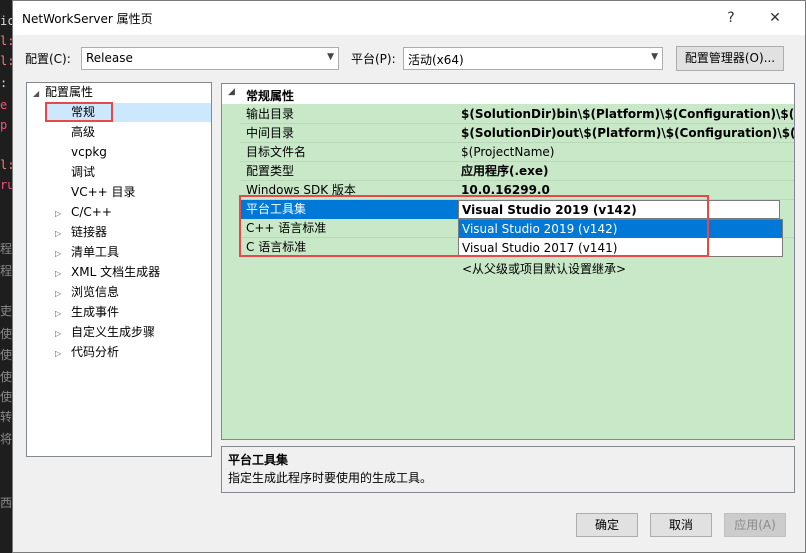 This screenshot has height=553, width=806. I want to click on tree-item-vc-directories: VC++ 目录, so click(103, 192).